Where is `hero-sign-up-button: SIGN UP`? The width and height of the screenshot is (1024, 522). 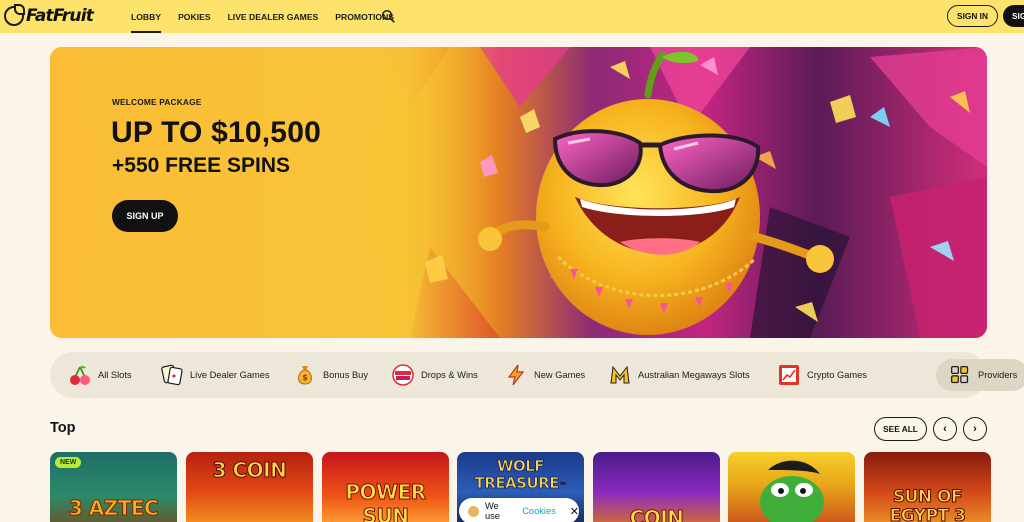
hero-sign-up-button: SIGN UP is located at coordinates (145, 216).